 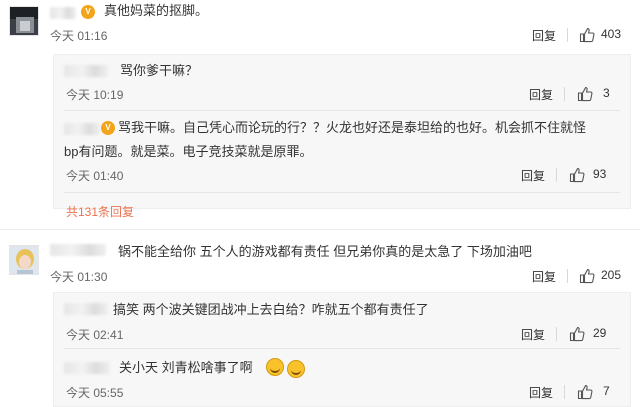 I want to click on like-count: 205, so click(x=611, y=275).